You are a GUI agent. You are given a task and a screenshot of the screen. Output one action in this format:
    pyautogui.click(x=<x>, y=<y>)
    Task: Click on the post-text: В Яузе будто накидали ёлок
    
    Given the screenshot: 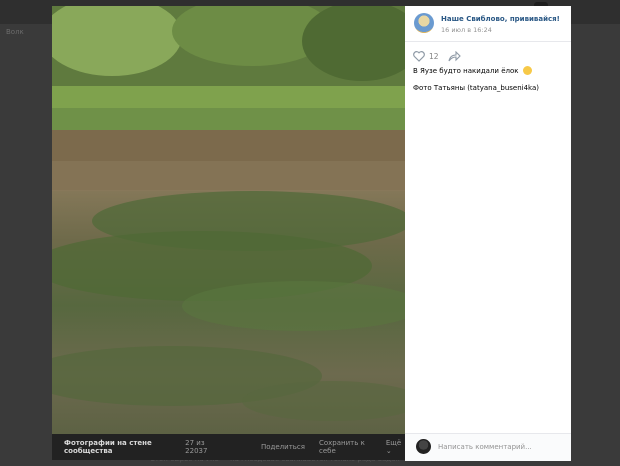 What is the action you would take?
    pyautogui.click(x=472, y=70)
    